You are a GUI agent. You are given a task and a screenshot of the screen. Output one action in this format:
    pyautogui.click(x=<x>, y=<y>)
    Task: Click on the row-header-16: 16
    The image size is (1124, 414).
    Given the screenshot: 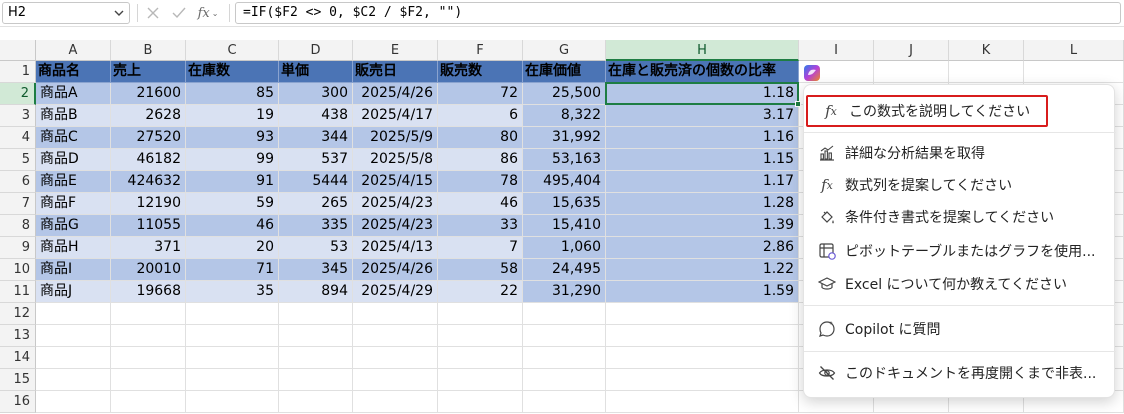 What is the action you would take?
    pyautogui.click(x=18, y=402)
    